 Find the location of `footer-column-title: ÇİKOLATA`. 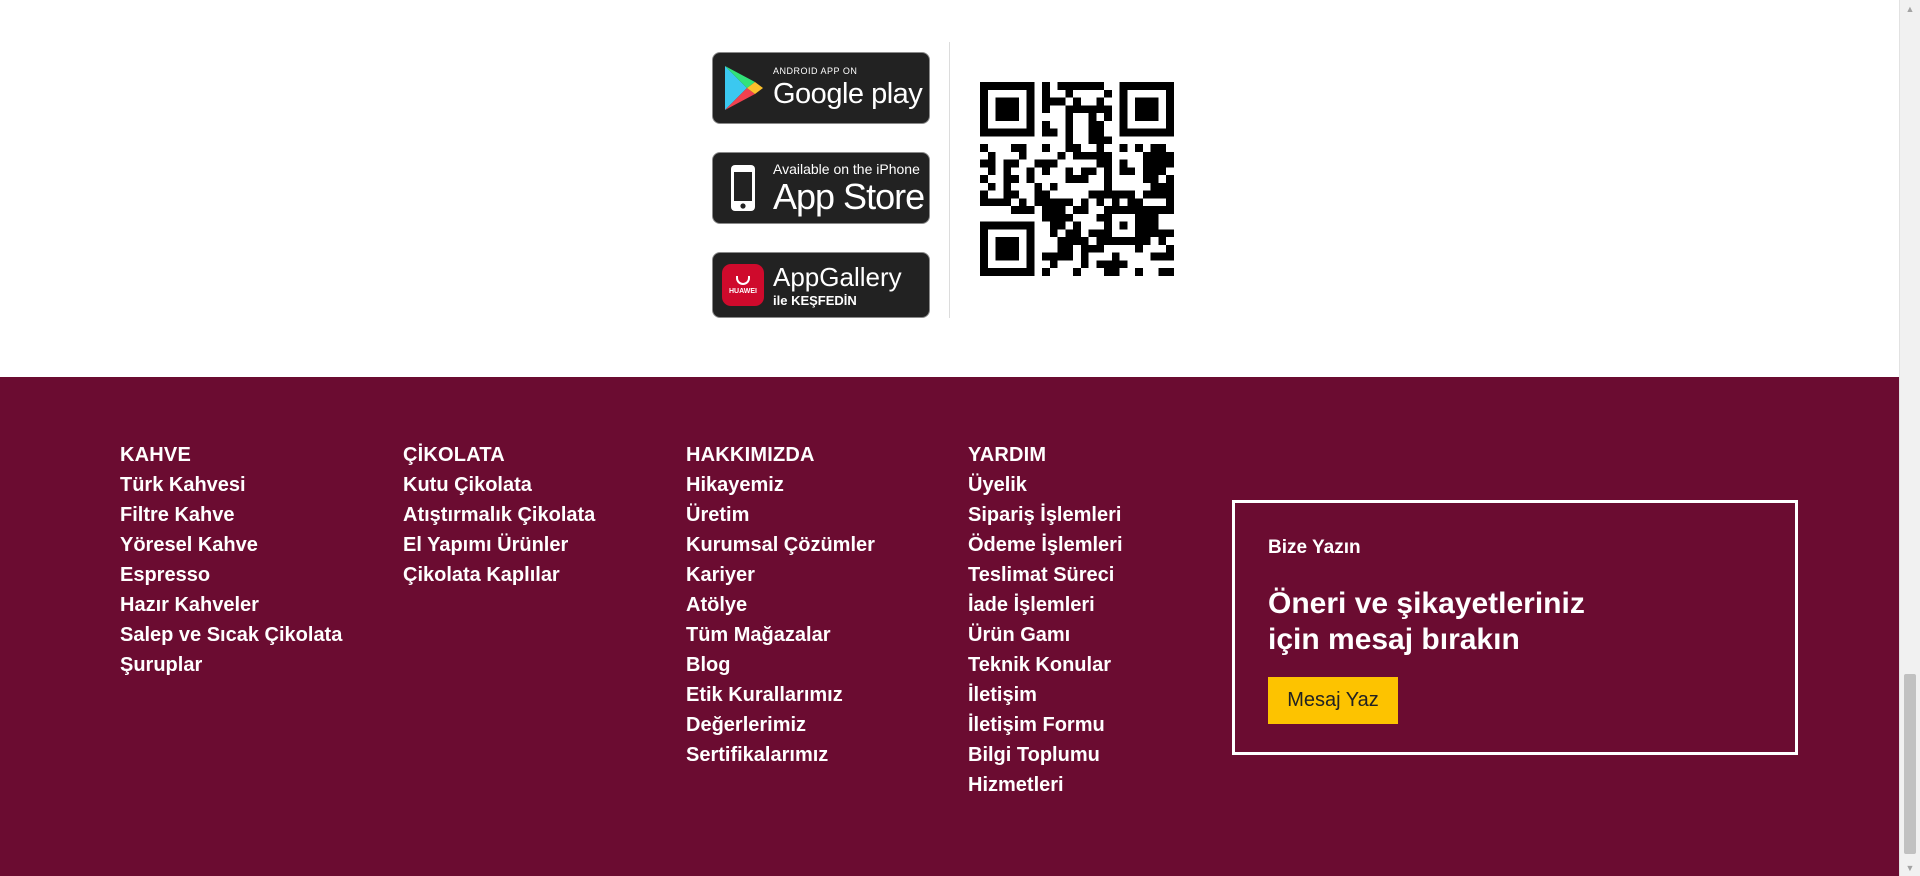

footer-column-title: ÇİKOLATA is located at coordinates (454, 455).